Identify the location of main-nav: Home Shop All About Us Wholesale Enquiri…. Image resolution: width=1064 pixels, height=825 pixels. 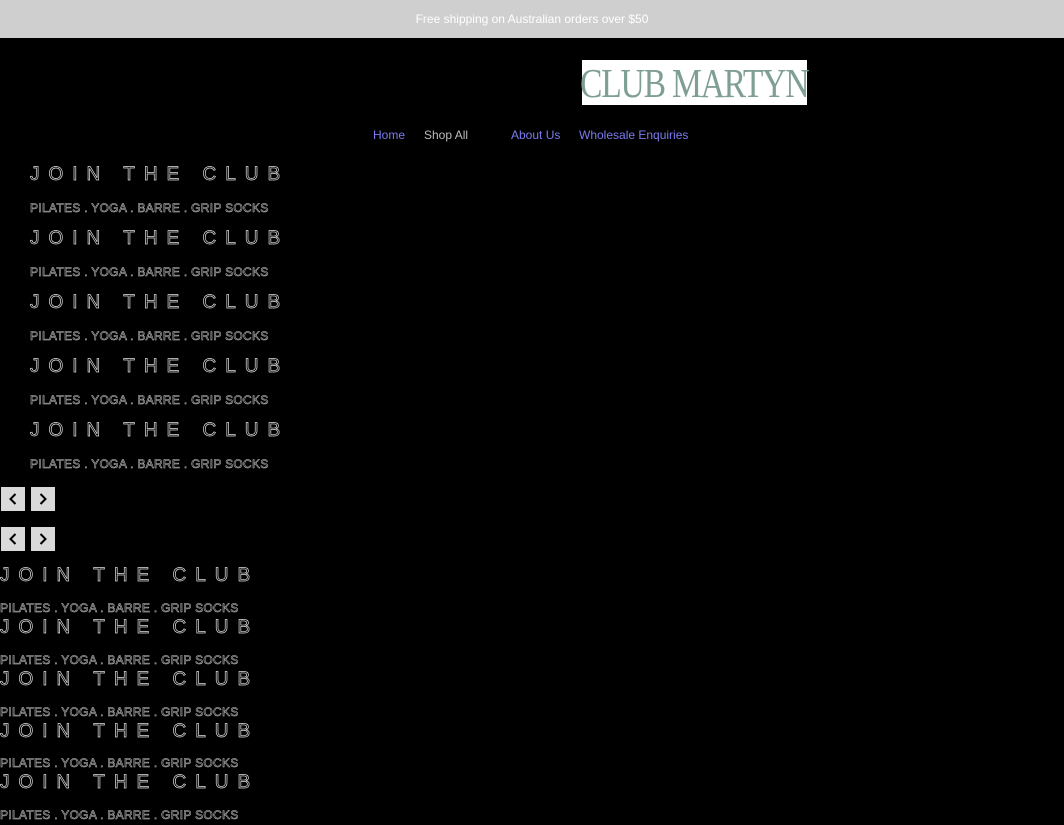
(532, 135).